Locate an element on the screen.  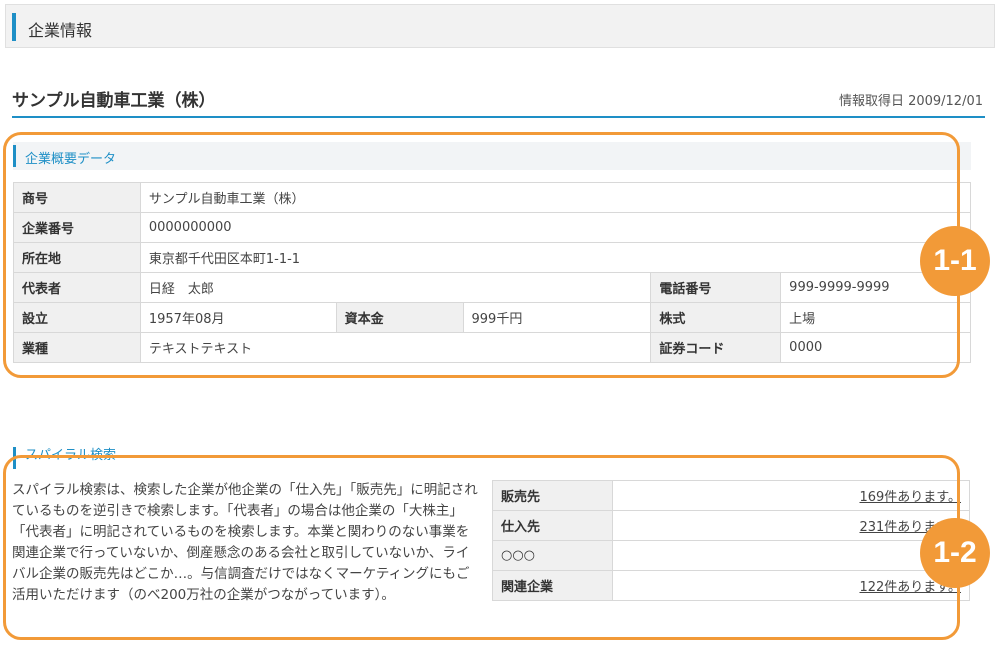
header-accent-bar is located at coordinates (14, 27).